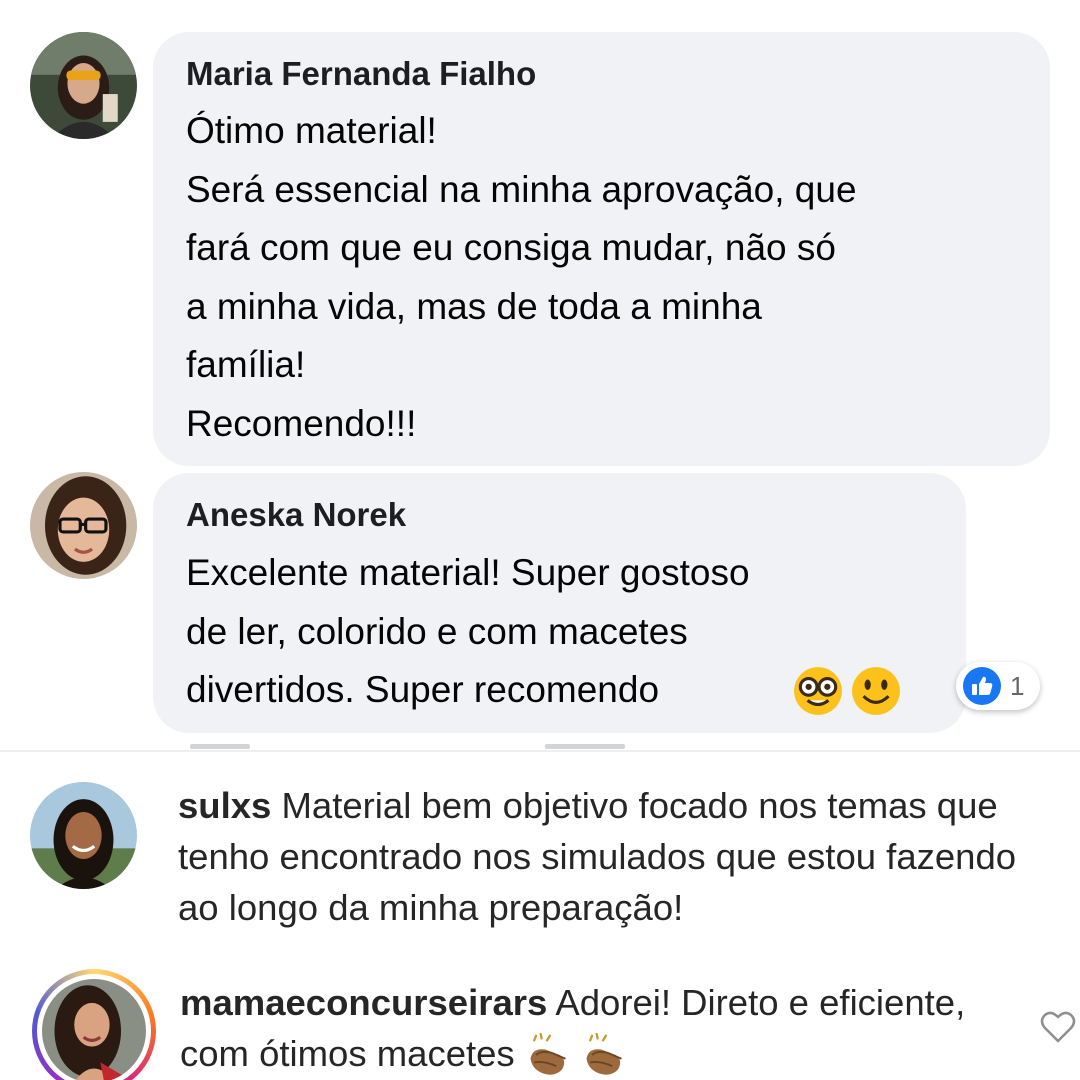 The height and width of the screenshot is (1080, 1080). Describe the element at coordinates (296, 515) in the screenshot. I see `comment-author: Aneska Norek` at that location.